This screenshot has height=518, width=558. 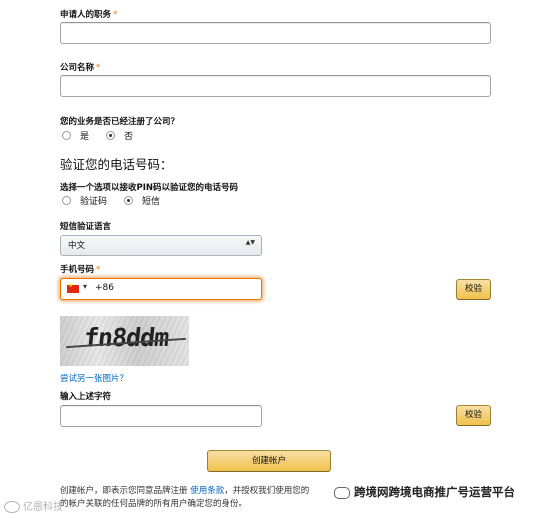 I want to click on select-arrows-icon: ▲▼, so click(x=250, y=242).